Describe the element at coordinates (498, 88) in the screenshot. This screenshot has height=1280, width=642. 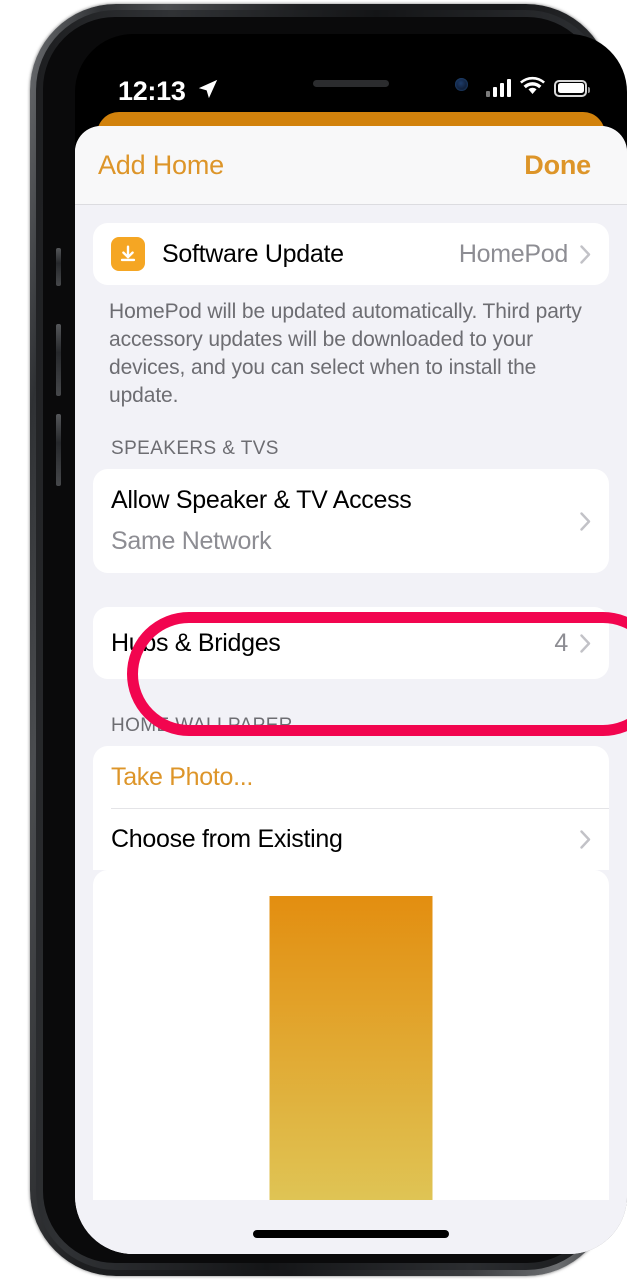
I see `cellular-signal-icon` at that location.